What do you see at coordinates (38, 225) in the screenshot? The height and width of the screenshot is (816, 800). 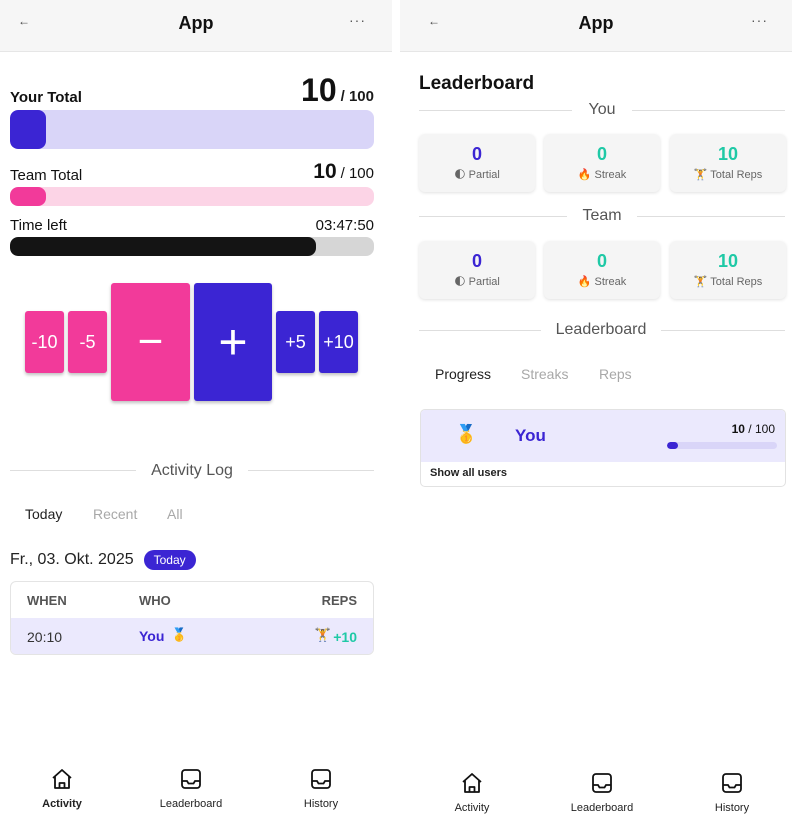 I see `time-left-label: Time left` at bounding box center [38, 225].